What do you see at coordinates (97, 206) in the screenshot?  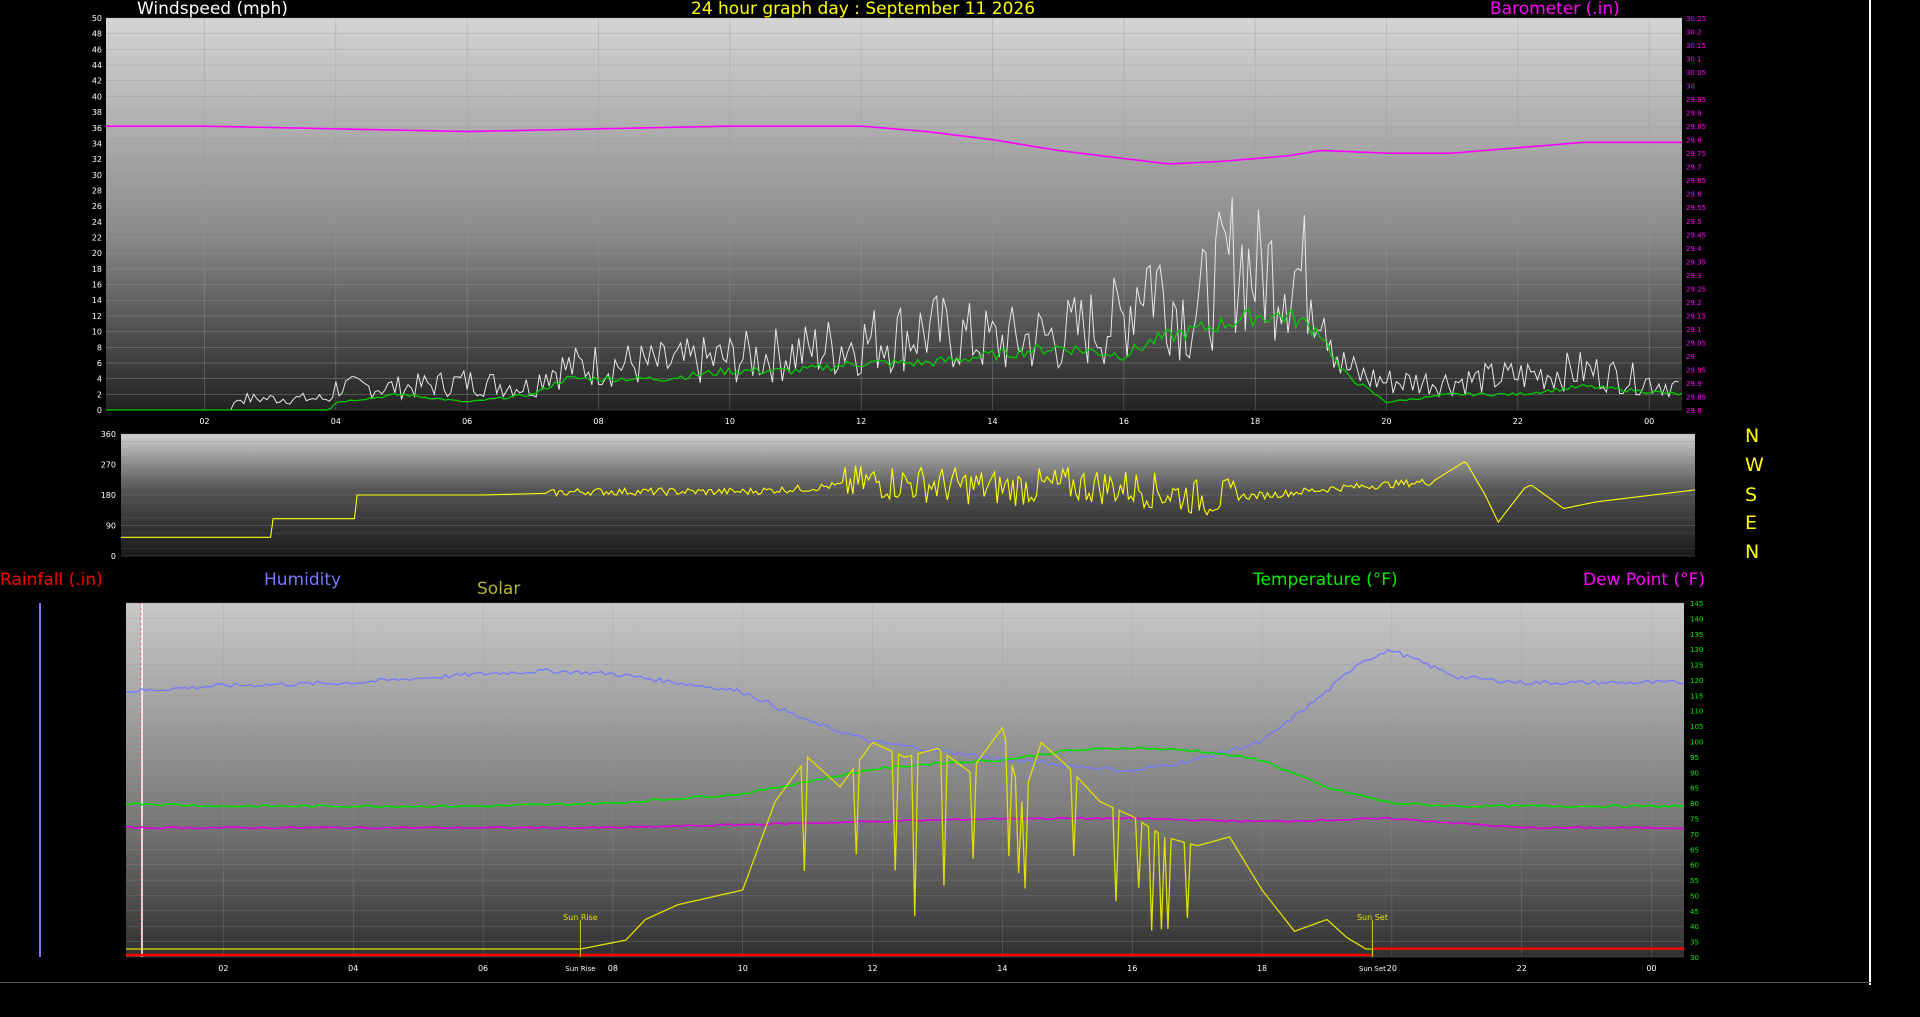 I see `wind-tick-label: 26` at bounding box center [97, 206].